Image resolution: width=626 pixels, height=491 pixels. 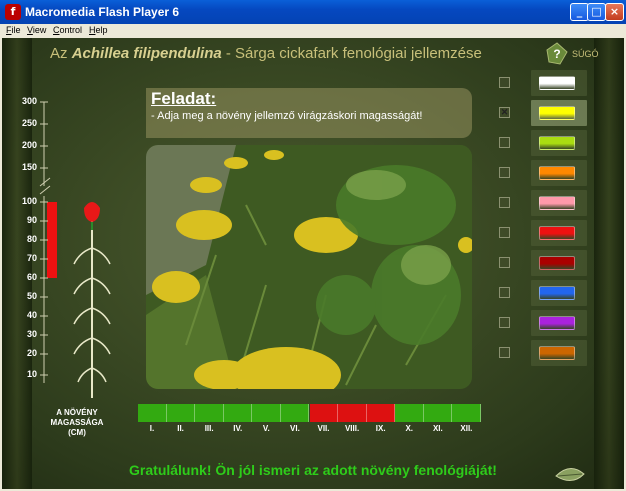 What do you see at coordinates (570, 475) in the screenshot?
I see `next-leaf-icon` at bounding box center [570, 475].